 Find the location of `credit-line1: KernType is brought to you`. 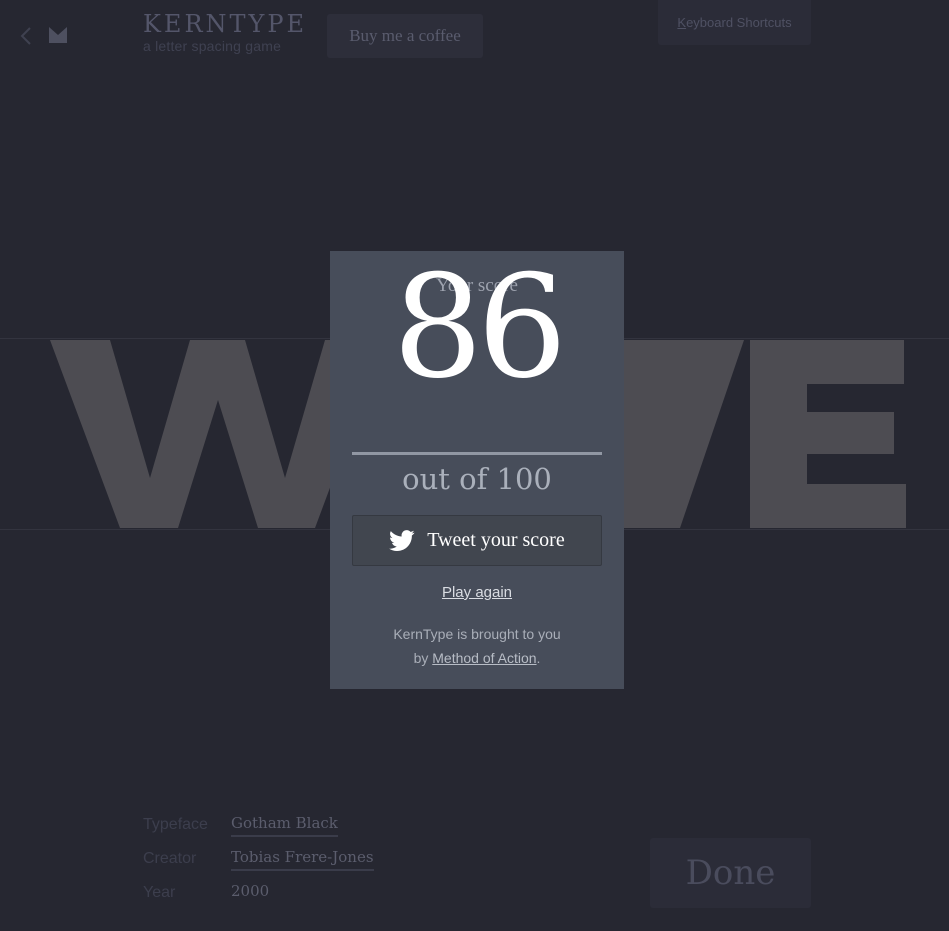

credit-line1: KernType is brought to you is located at coordinates (477, 634).